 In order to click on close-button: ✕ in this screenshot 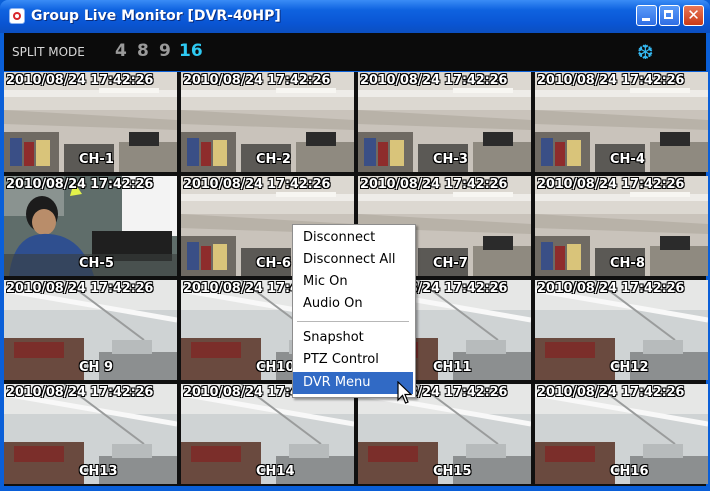, I will do `click(693, 15)`.